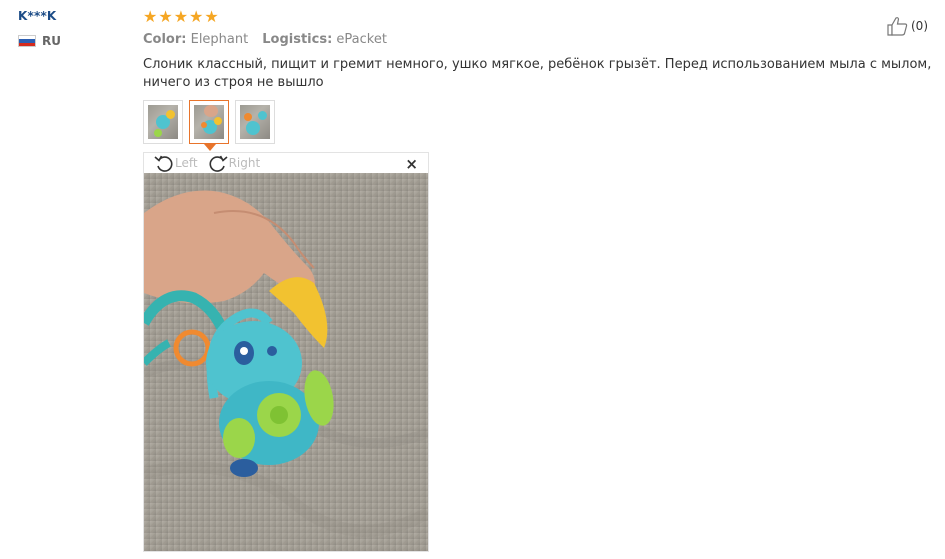  What do you see at coordinates (73, 41) in the screenshot?
I see `reviewer-country: RU` at bounding box center [73, 41].